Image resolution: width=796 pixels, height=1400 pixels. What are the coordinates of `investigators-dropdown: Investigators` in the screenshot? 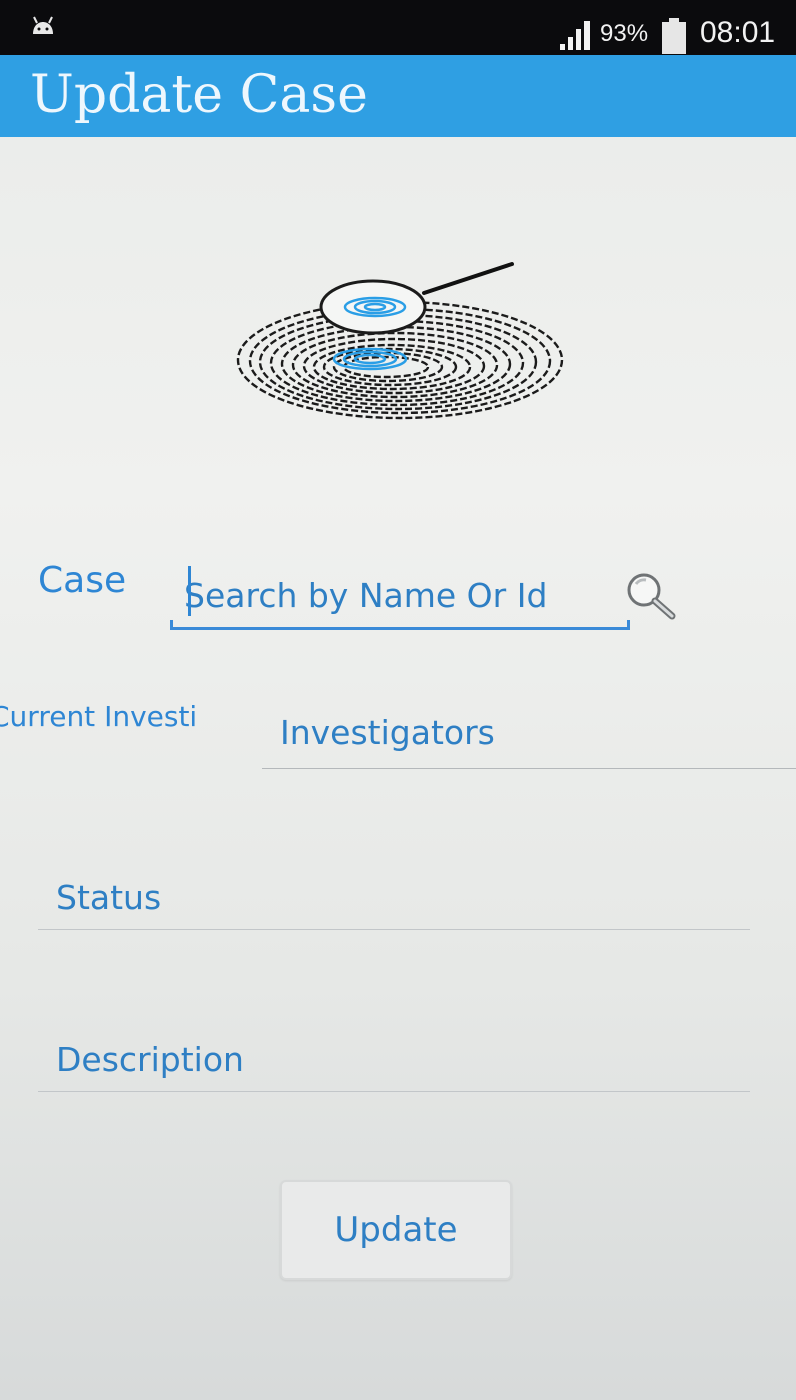 It's located at (529, 737).